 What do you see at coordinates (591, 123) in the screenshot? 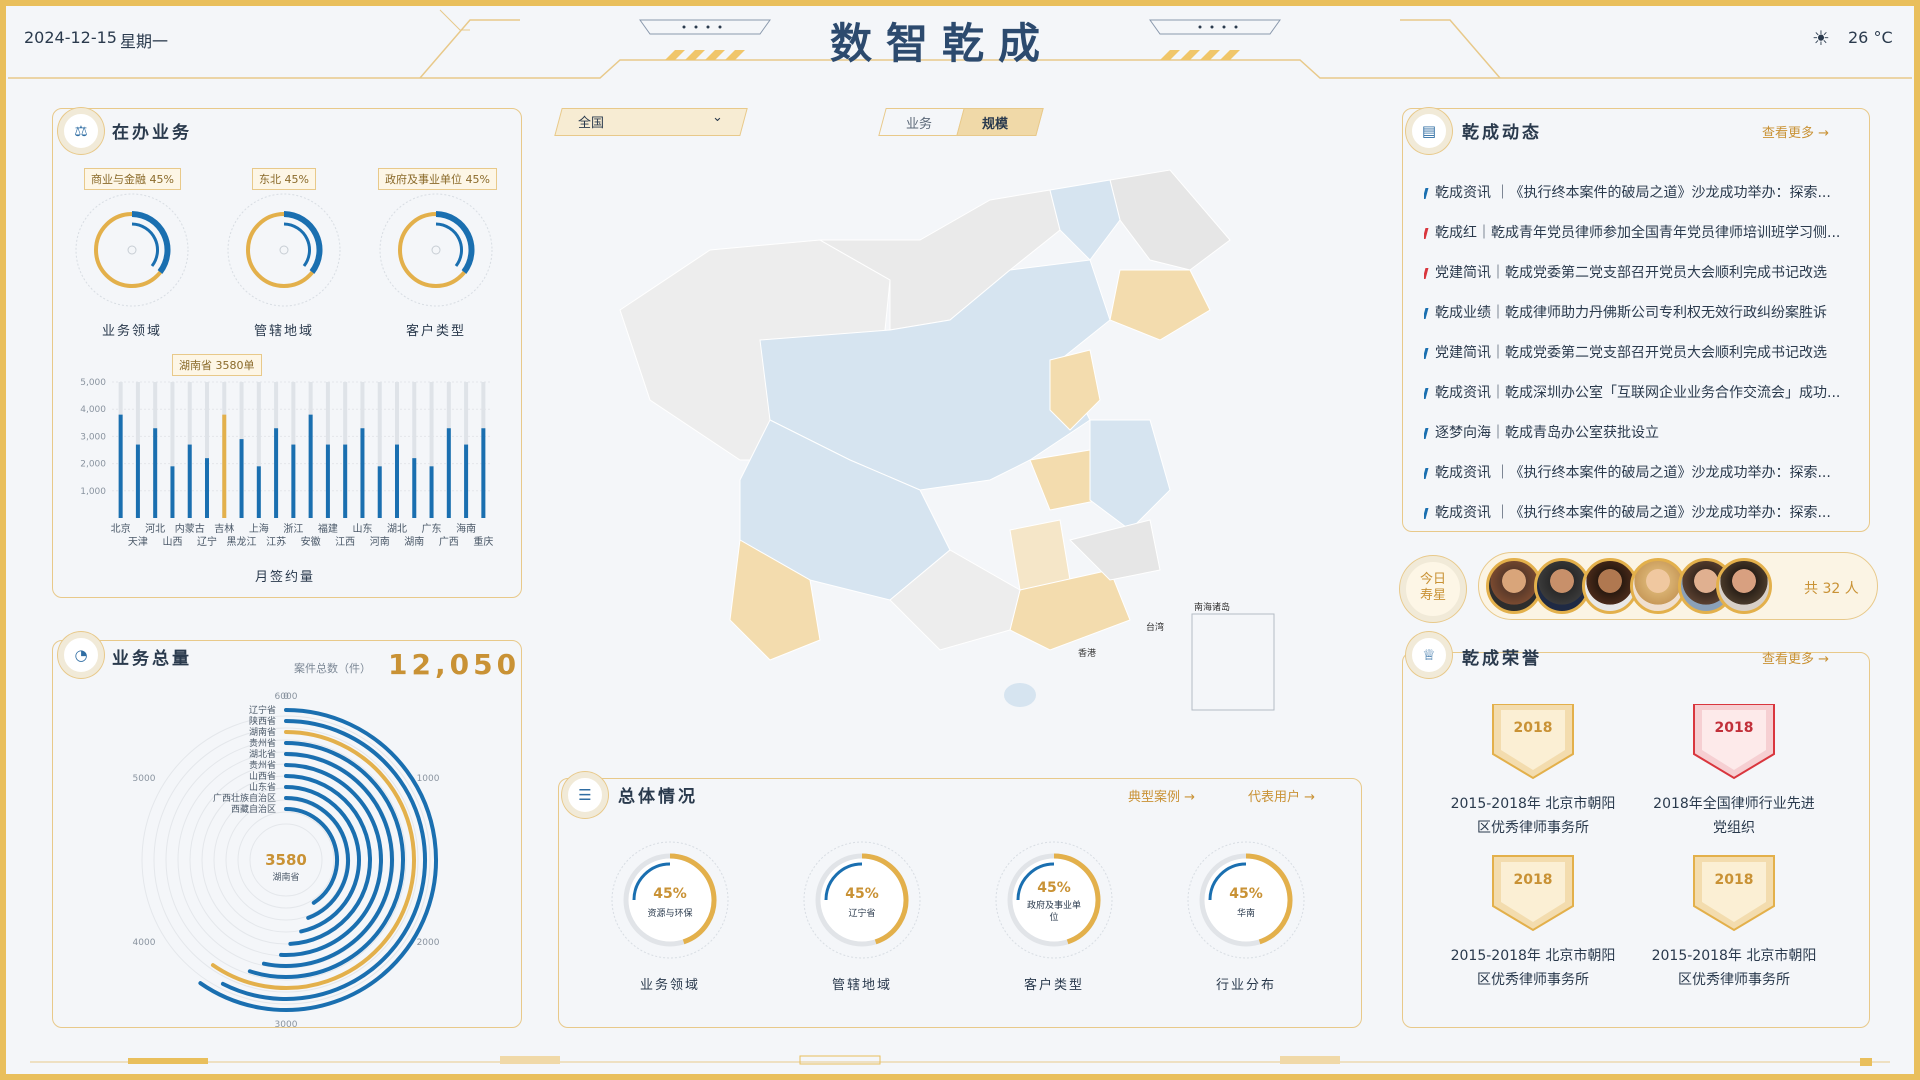
I see `region-select-value: 全国` at bounding box center [591, 123].